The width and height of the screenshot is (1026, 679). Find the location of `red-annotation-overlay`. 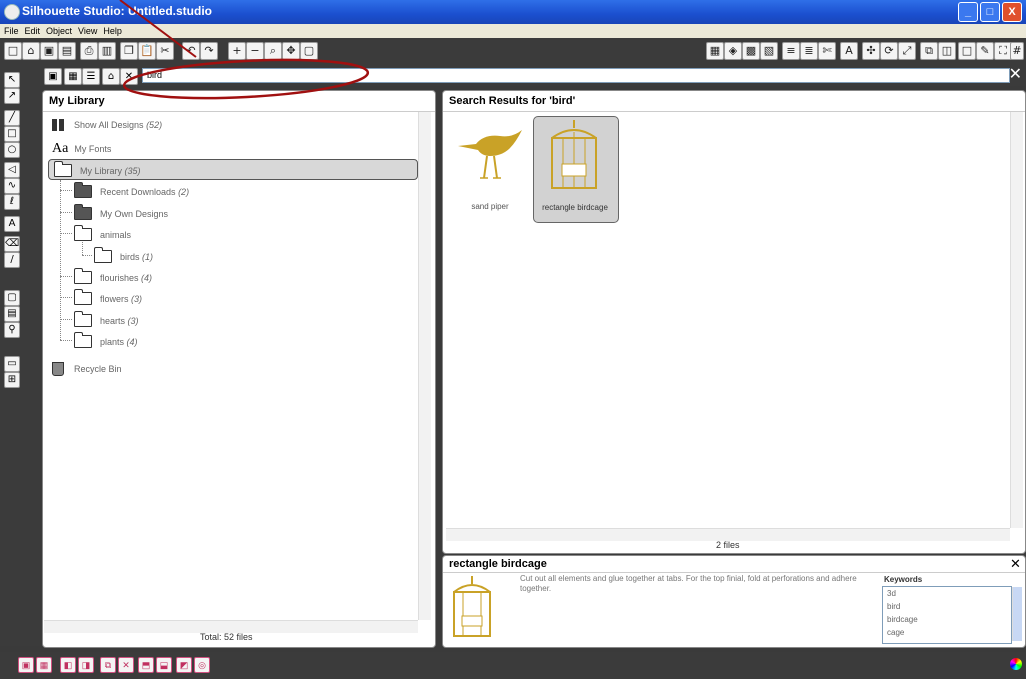

red-annotation-overlay is located at coordinates (244, 50).